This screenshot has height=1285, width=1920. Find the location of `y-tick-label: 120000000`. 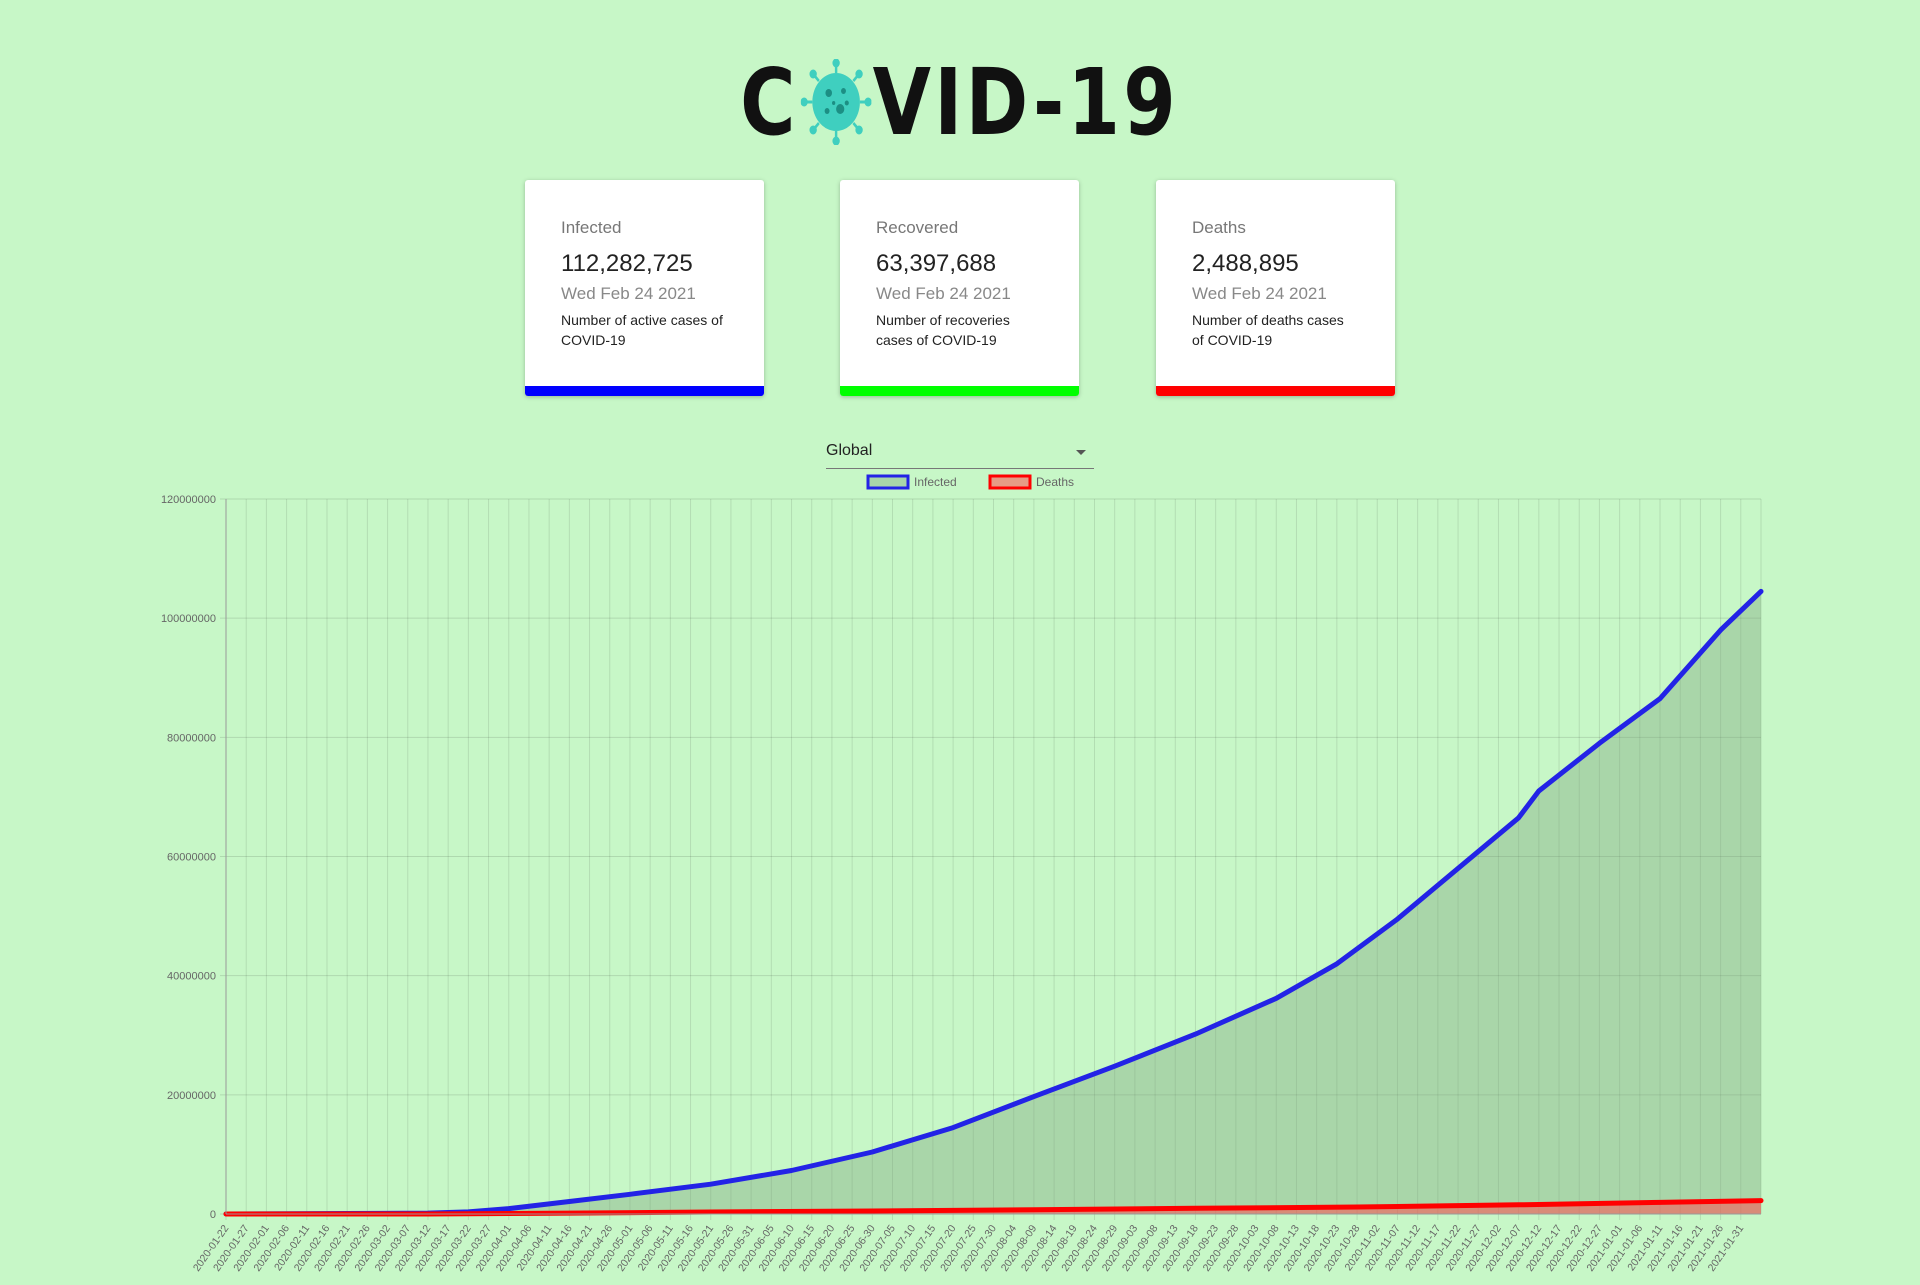

y-tick-label: 120000000 is located at coordinates (188, 500).